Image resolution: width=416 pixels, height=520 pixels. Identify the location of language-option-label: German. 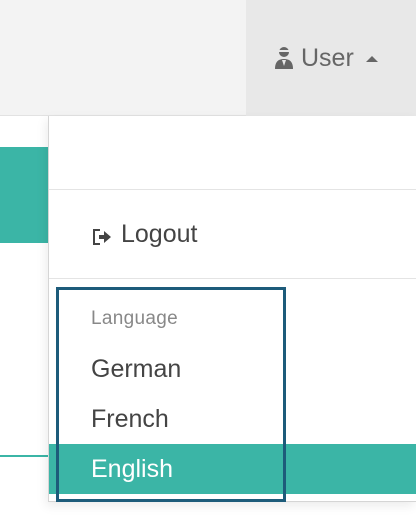
(136, 368).